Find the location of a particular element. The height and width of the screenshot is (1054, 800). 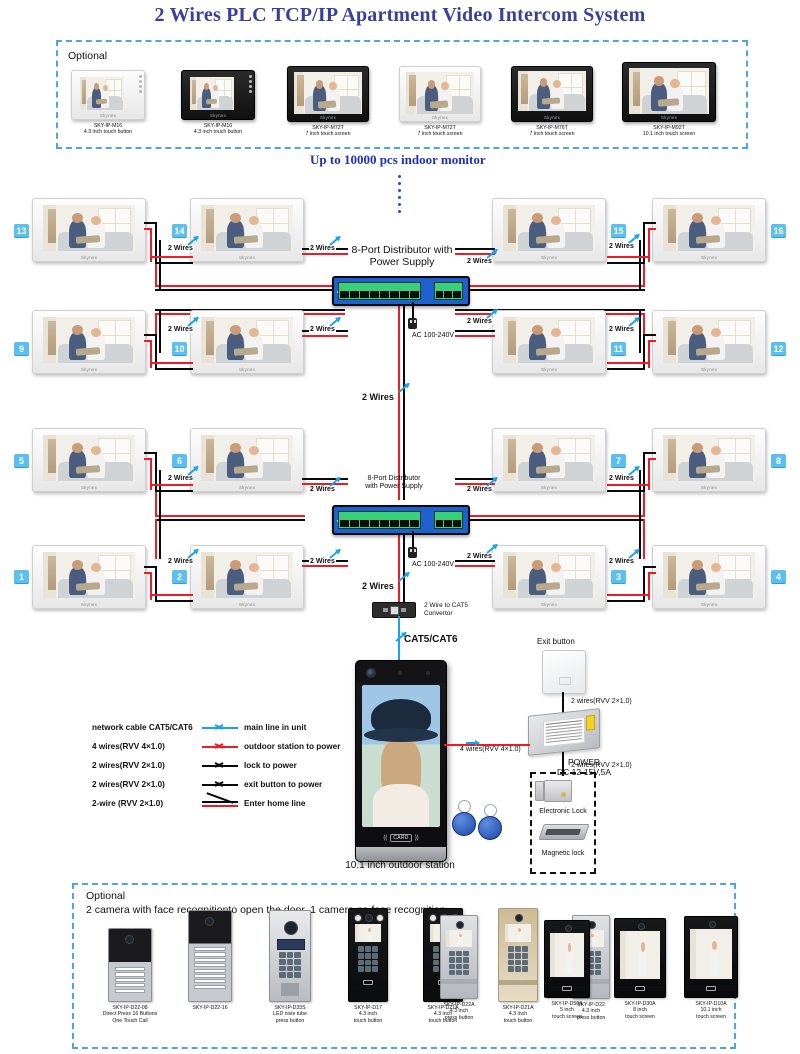

rfid-card-reader: (( CARD )) is located at coordinates (401, 838).